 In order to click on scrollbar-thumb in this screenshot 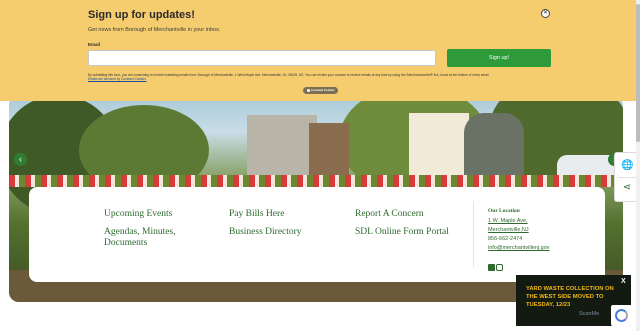, I will do `click(638, 73)`.